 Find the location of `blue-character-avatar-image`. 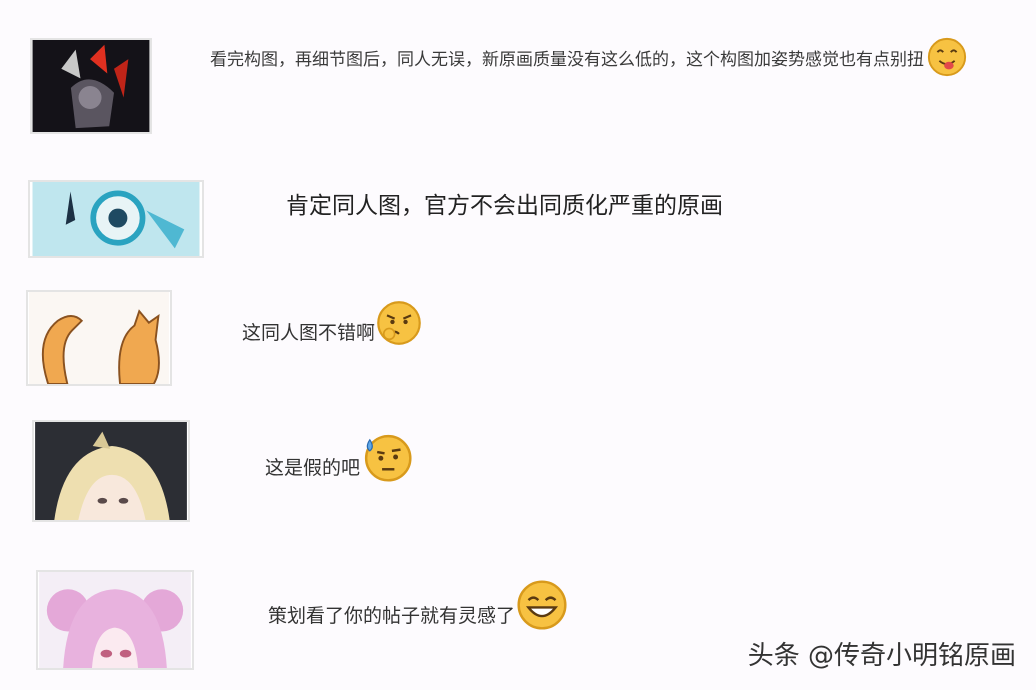

blue-character-avatar-image is located at coordinates (116, 219).